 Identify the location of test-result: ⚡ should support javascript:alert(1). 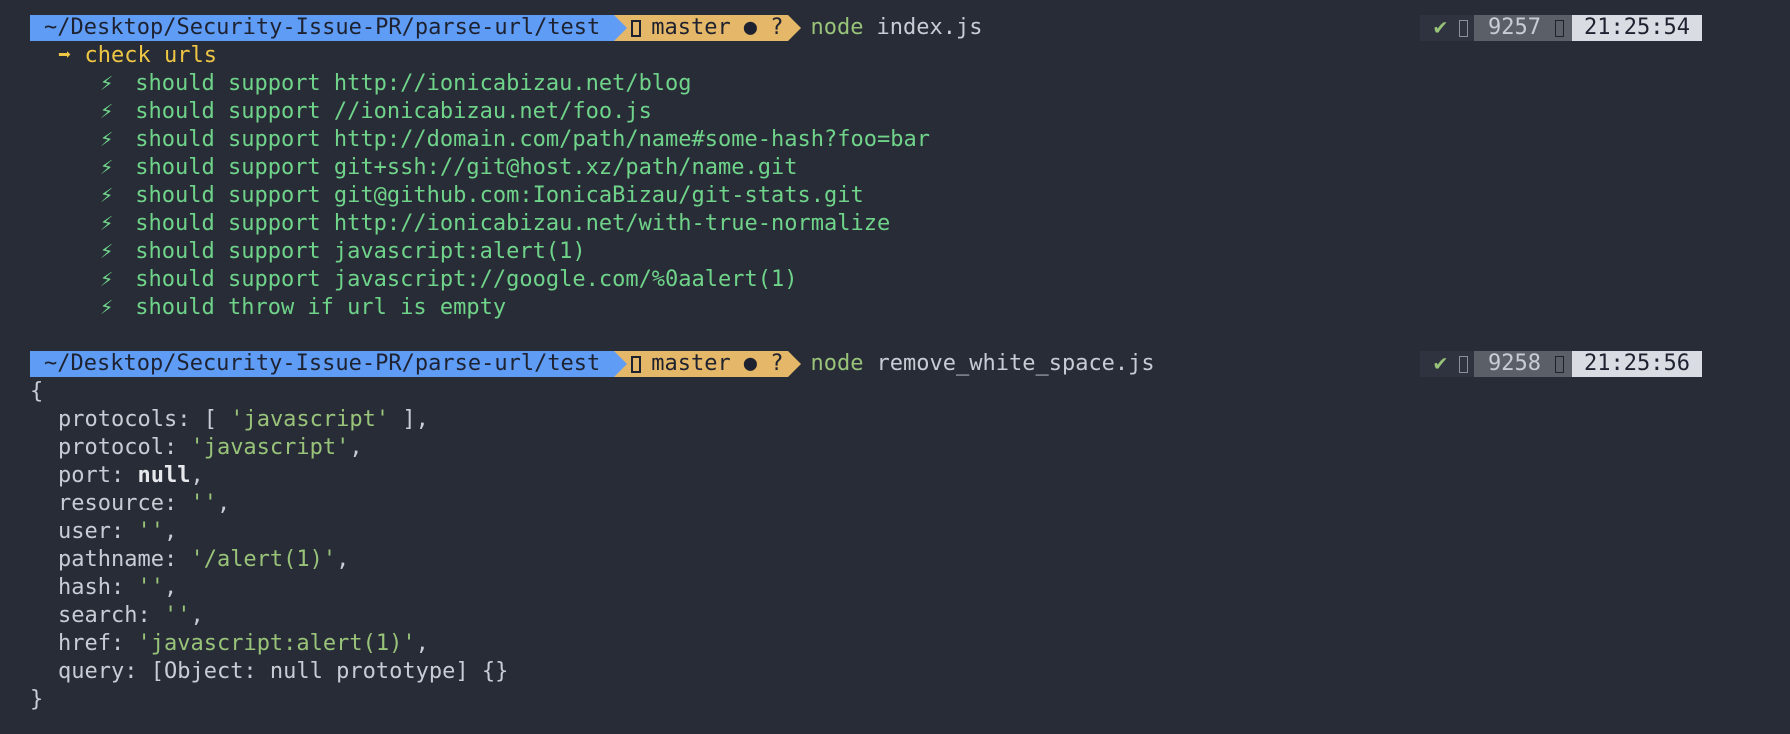
(895, 252).